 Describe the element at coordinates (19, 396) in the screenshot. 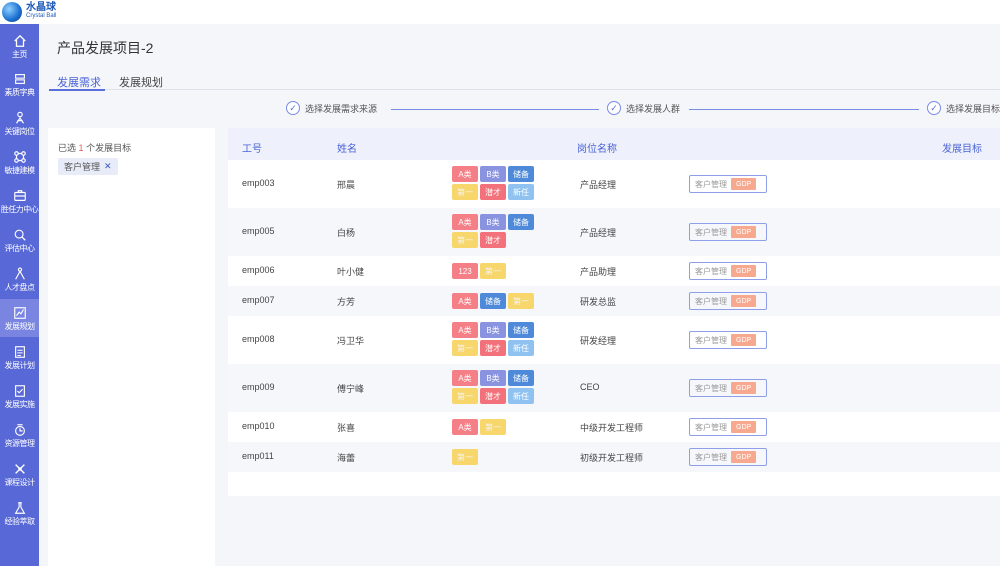

I see `sidebar-item-implementation: 发展实施` at that location.